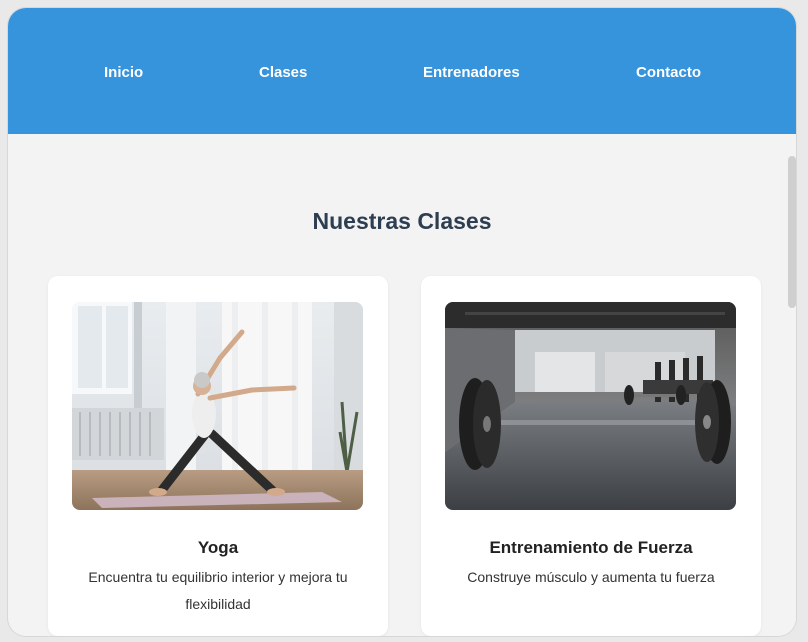 The height and width of the screenshot is (642, 808). Describe the element at coordinates (471, 72) in the screenshot. I see `nav-link-entrenadores: Entrenadores` at that location.